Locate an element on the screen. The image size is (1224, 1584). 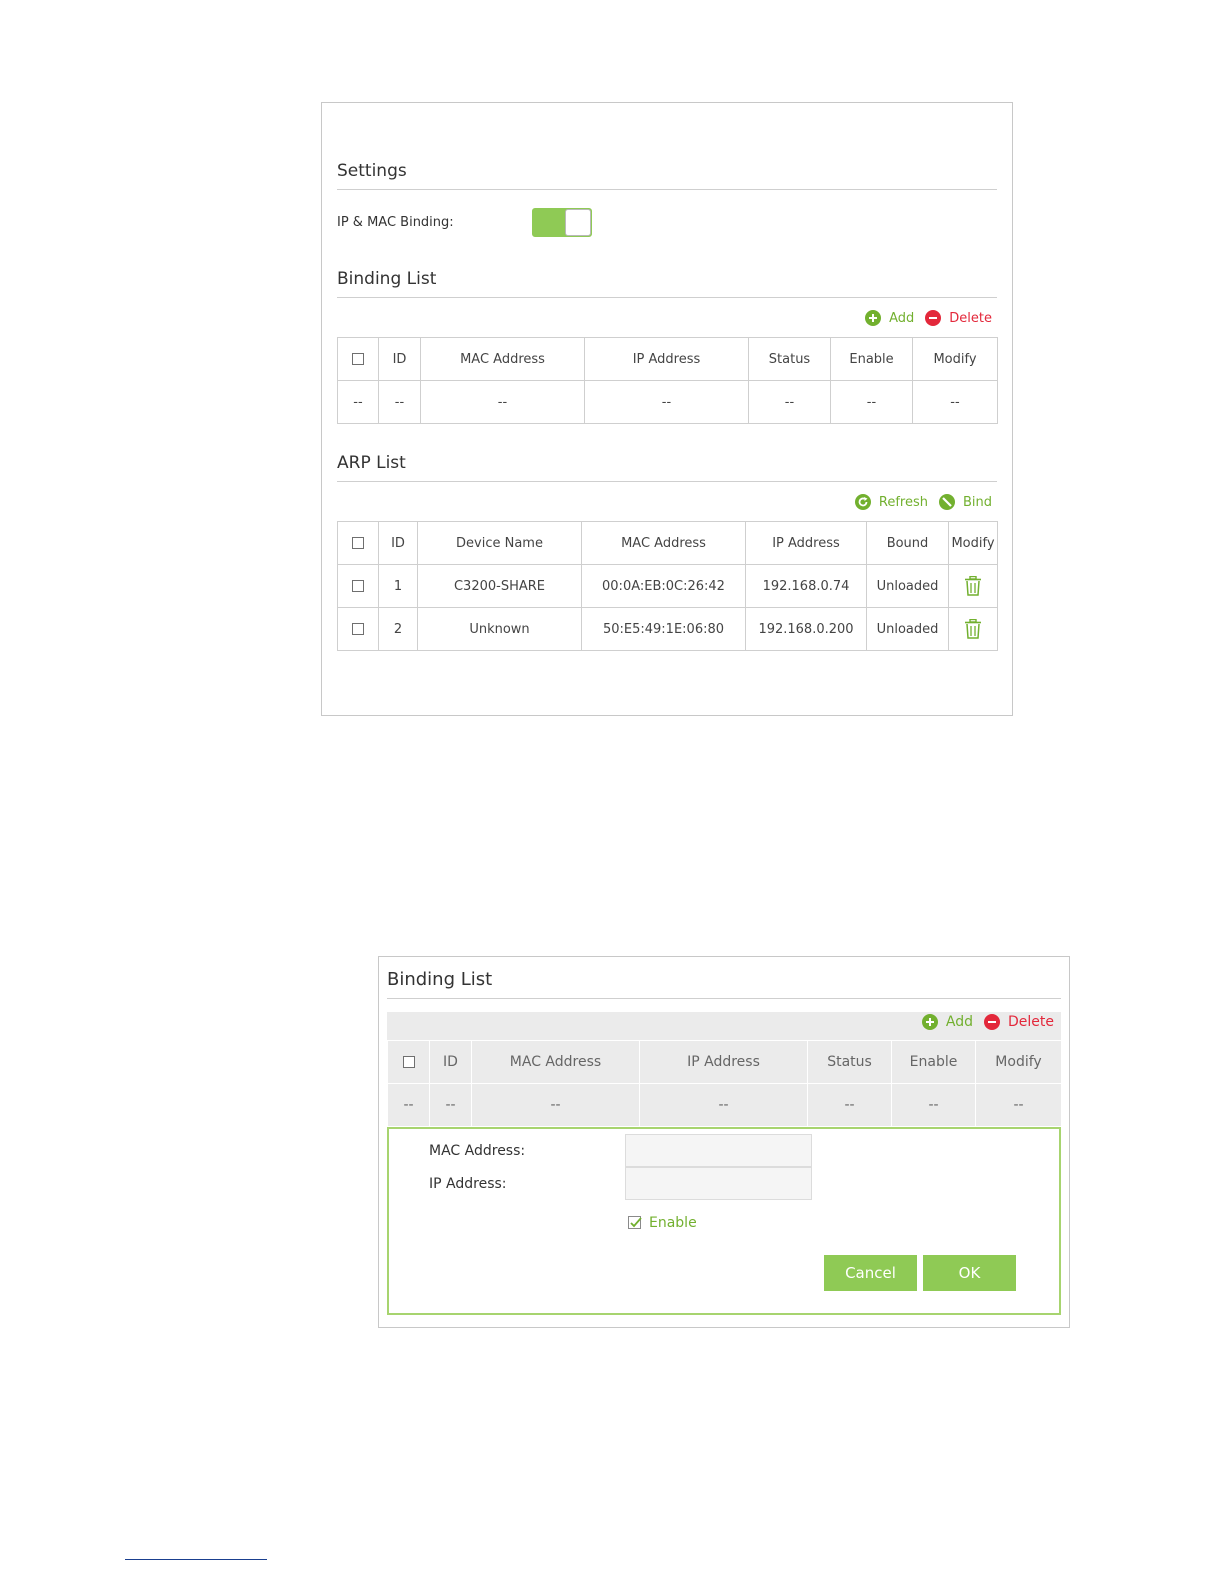
cell-ip: 192.168.0.74 is located at coordinates (806, 586).